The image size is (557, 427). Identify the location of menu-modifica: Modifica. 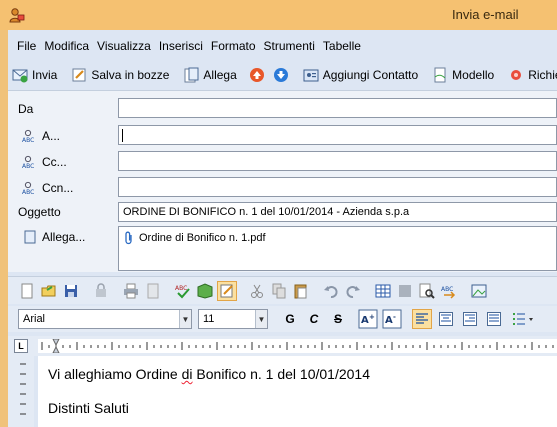
(66, 46).